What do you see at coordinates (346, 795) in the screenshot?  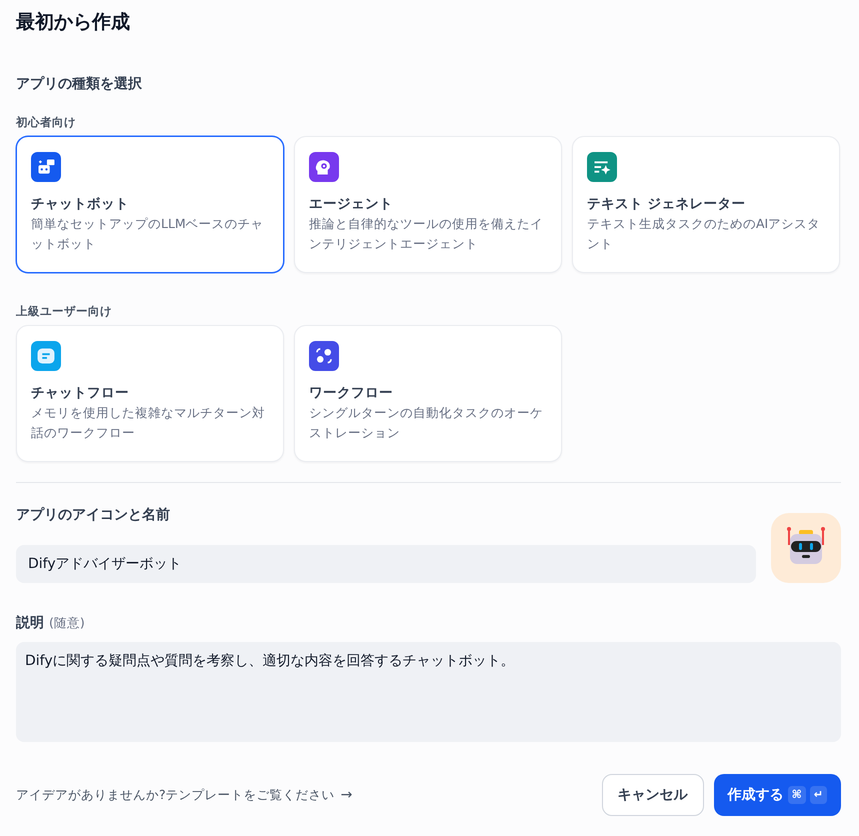 I see `arrow-icon: →` at bounding box center [346, 795].